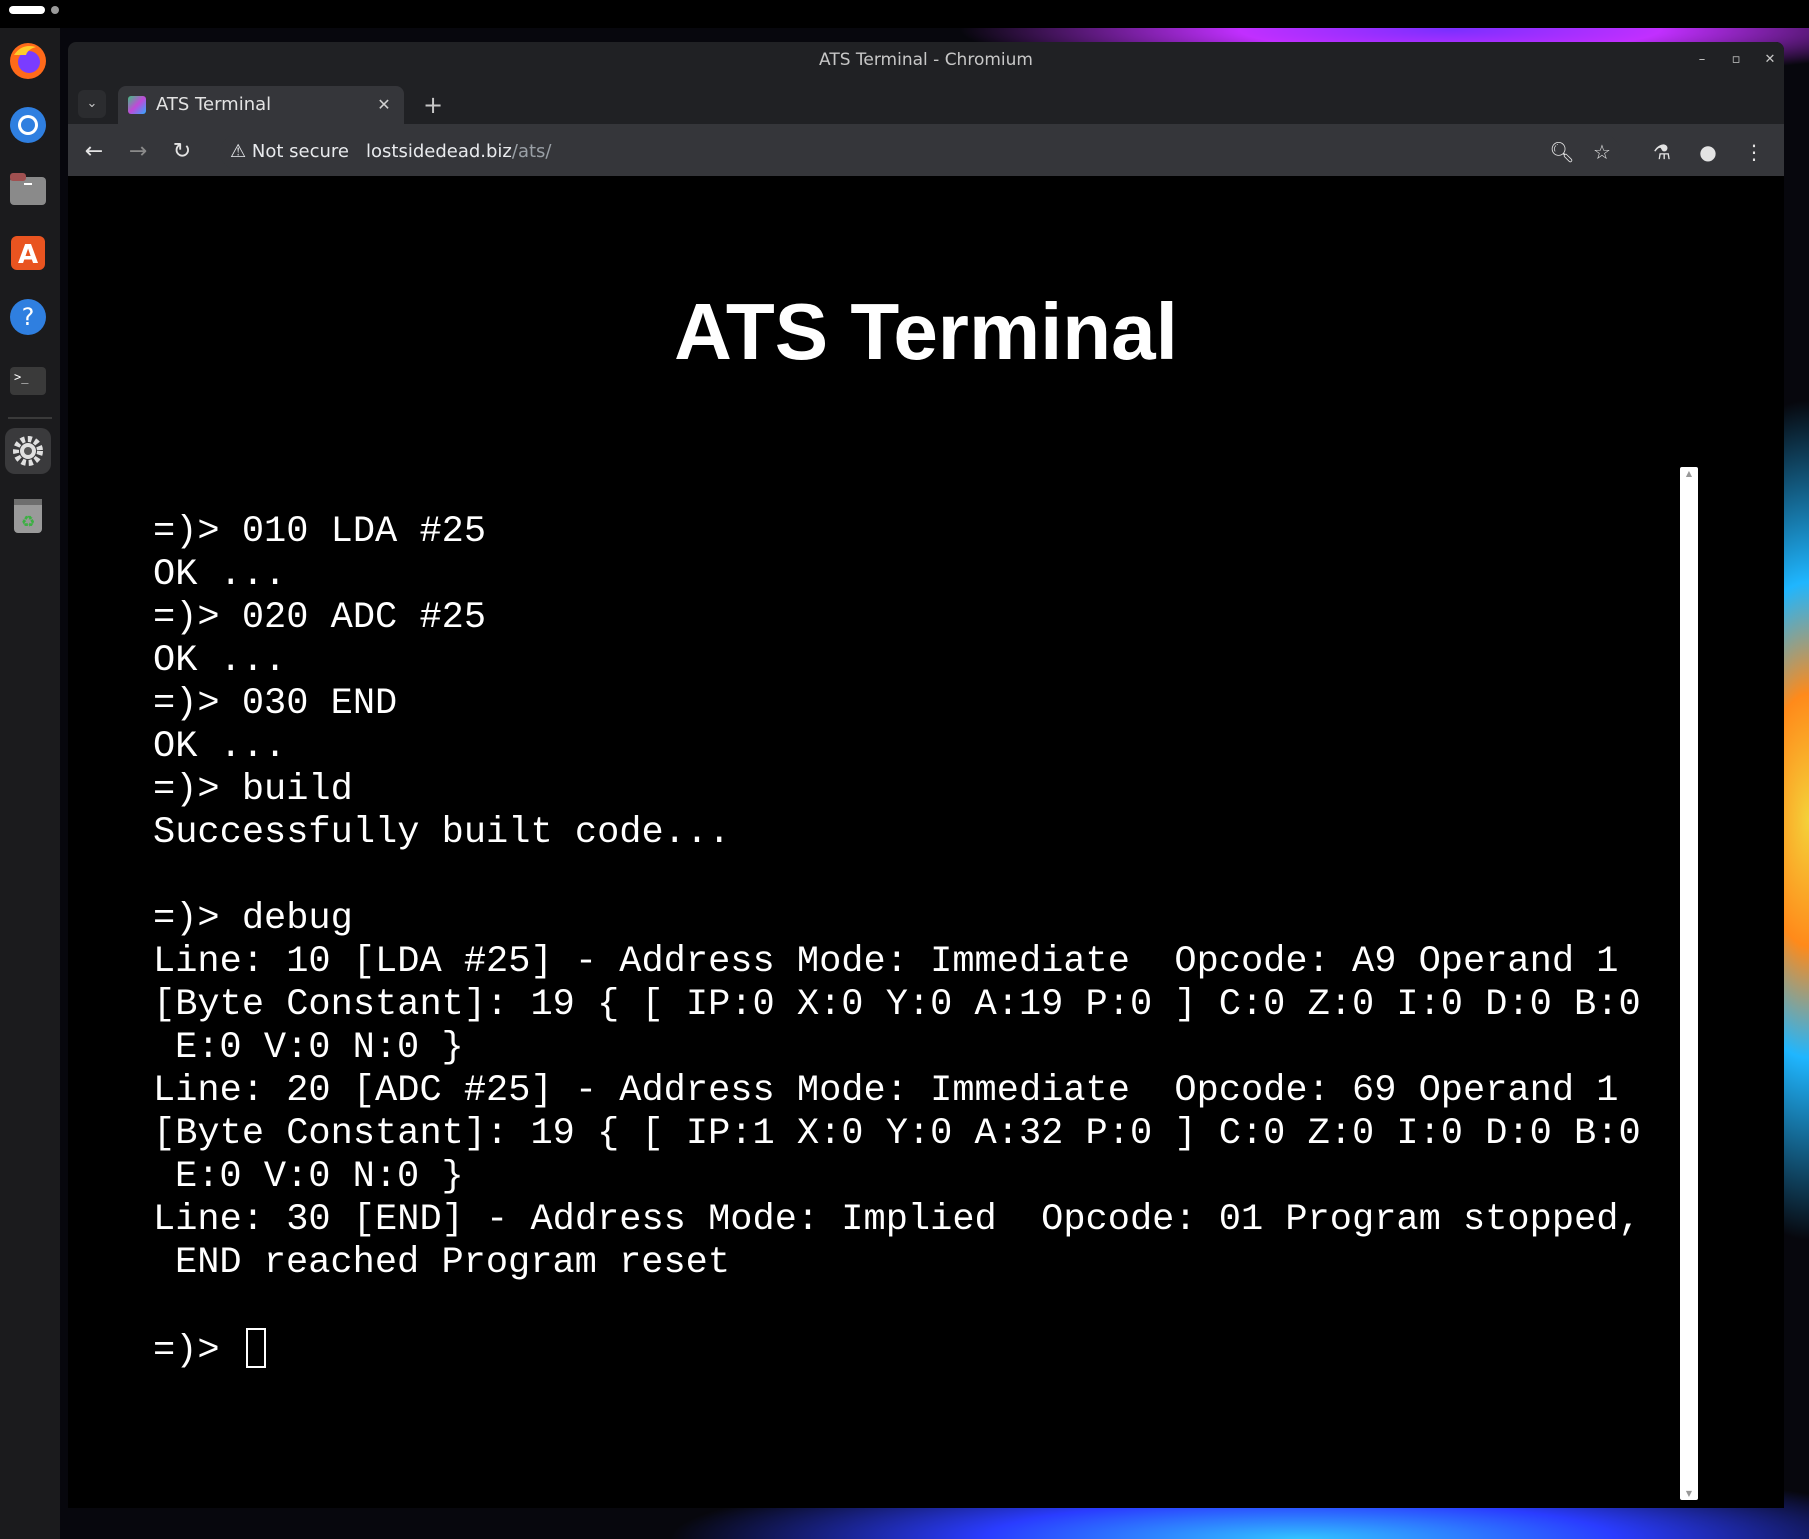  What do you see at coordinates (320, 532) in the screenshot?
I see `terminal-line: =)> 010 LDA #25` at bounding box center [320, 532].